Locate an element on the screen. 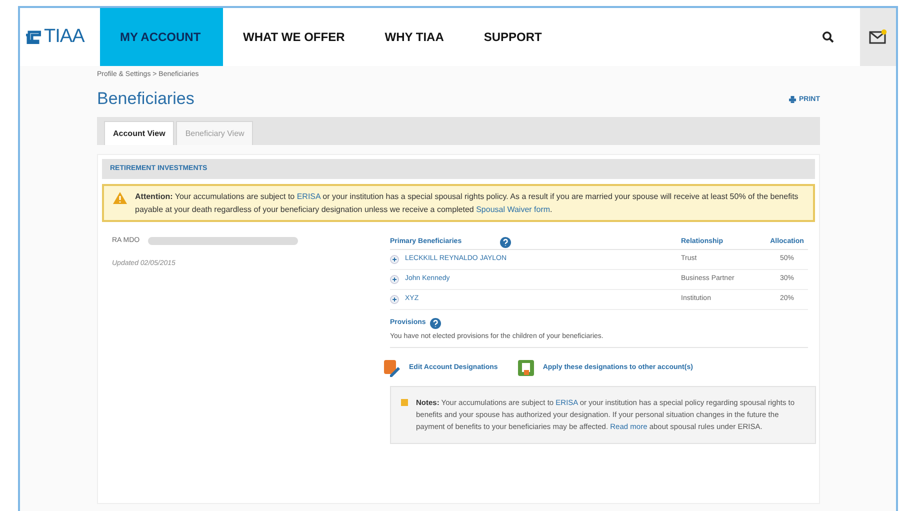 This screenshot has width=916, height=511. text-link: Spousal Waiver form is located at coordinates (513, 209).